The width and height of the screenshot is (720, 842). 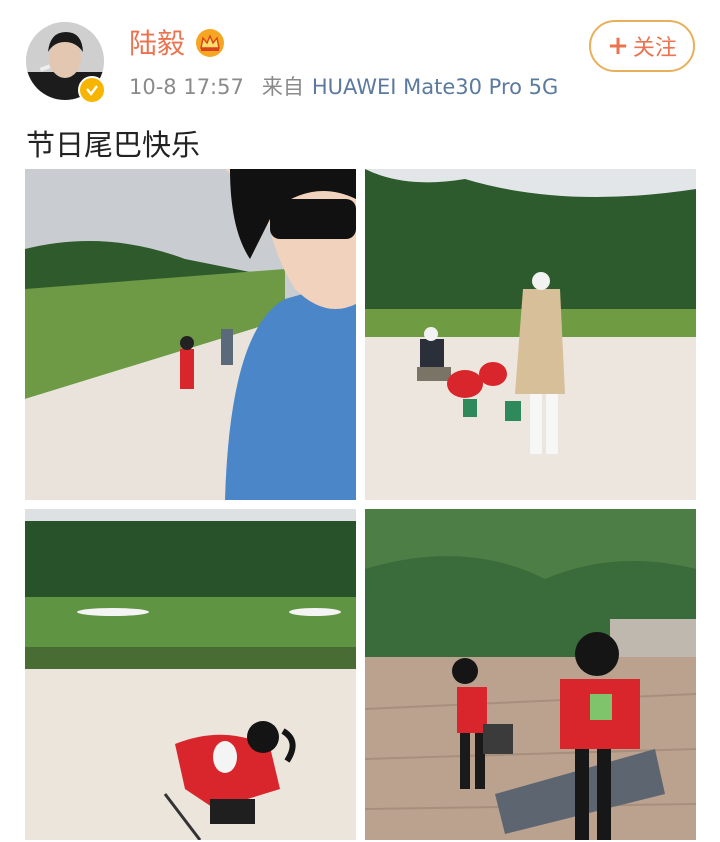 What do you see at coordinates (210, 43) in the screenshot?
I see `crown-icon` at bounding box center [210, 43].